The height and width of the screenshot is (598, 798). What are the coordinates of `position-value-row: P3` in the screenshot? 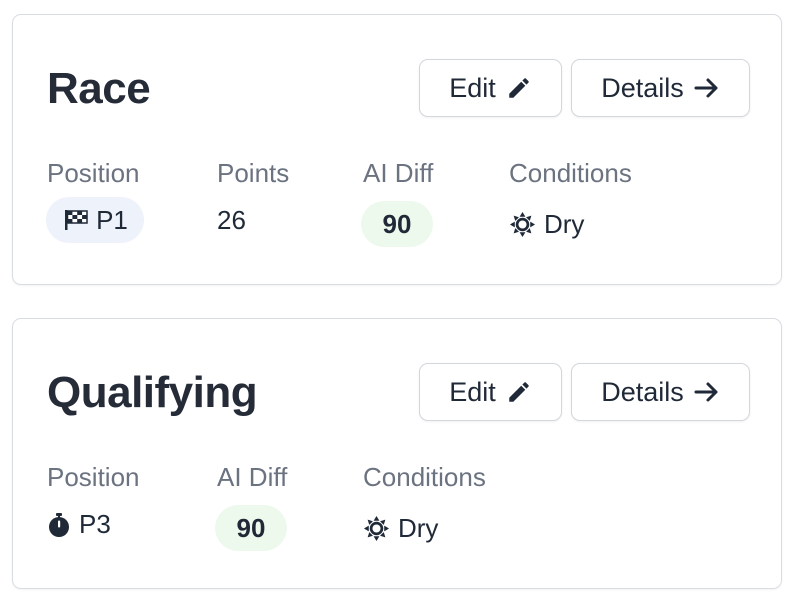 It's located at (79, 524).